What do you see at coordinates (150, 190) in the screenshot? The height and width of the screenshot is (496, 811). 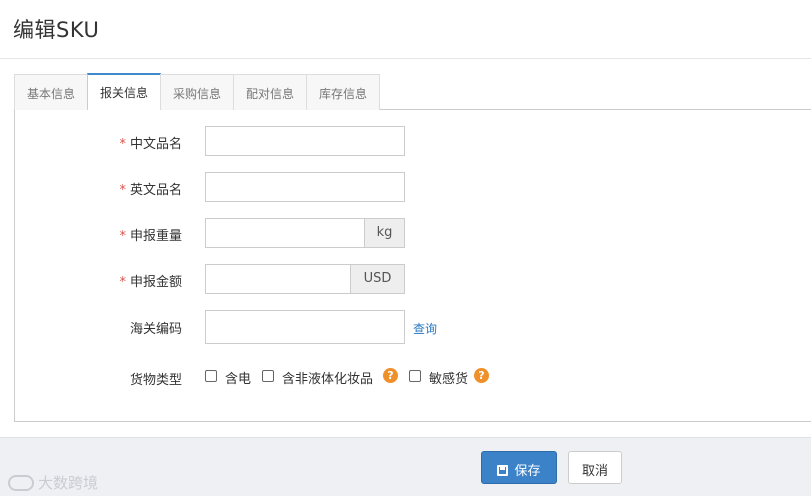 I see `en-name-label: * 英文品名` at bounding box center [150, 190].